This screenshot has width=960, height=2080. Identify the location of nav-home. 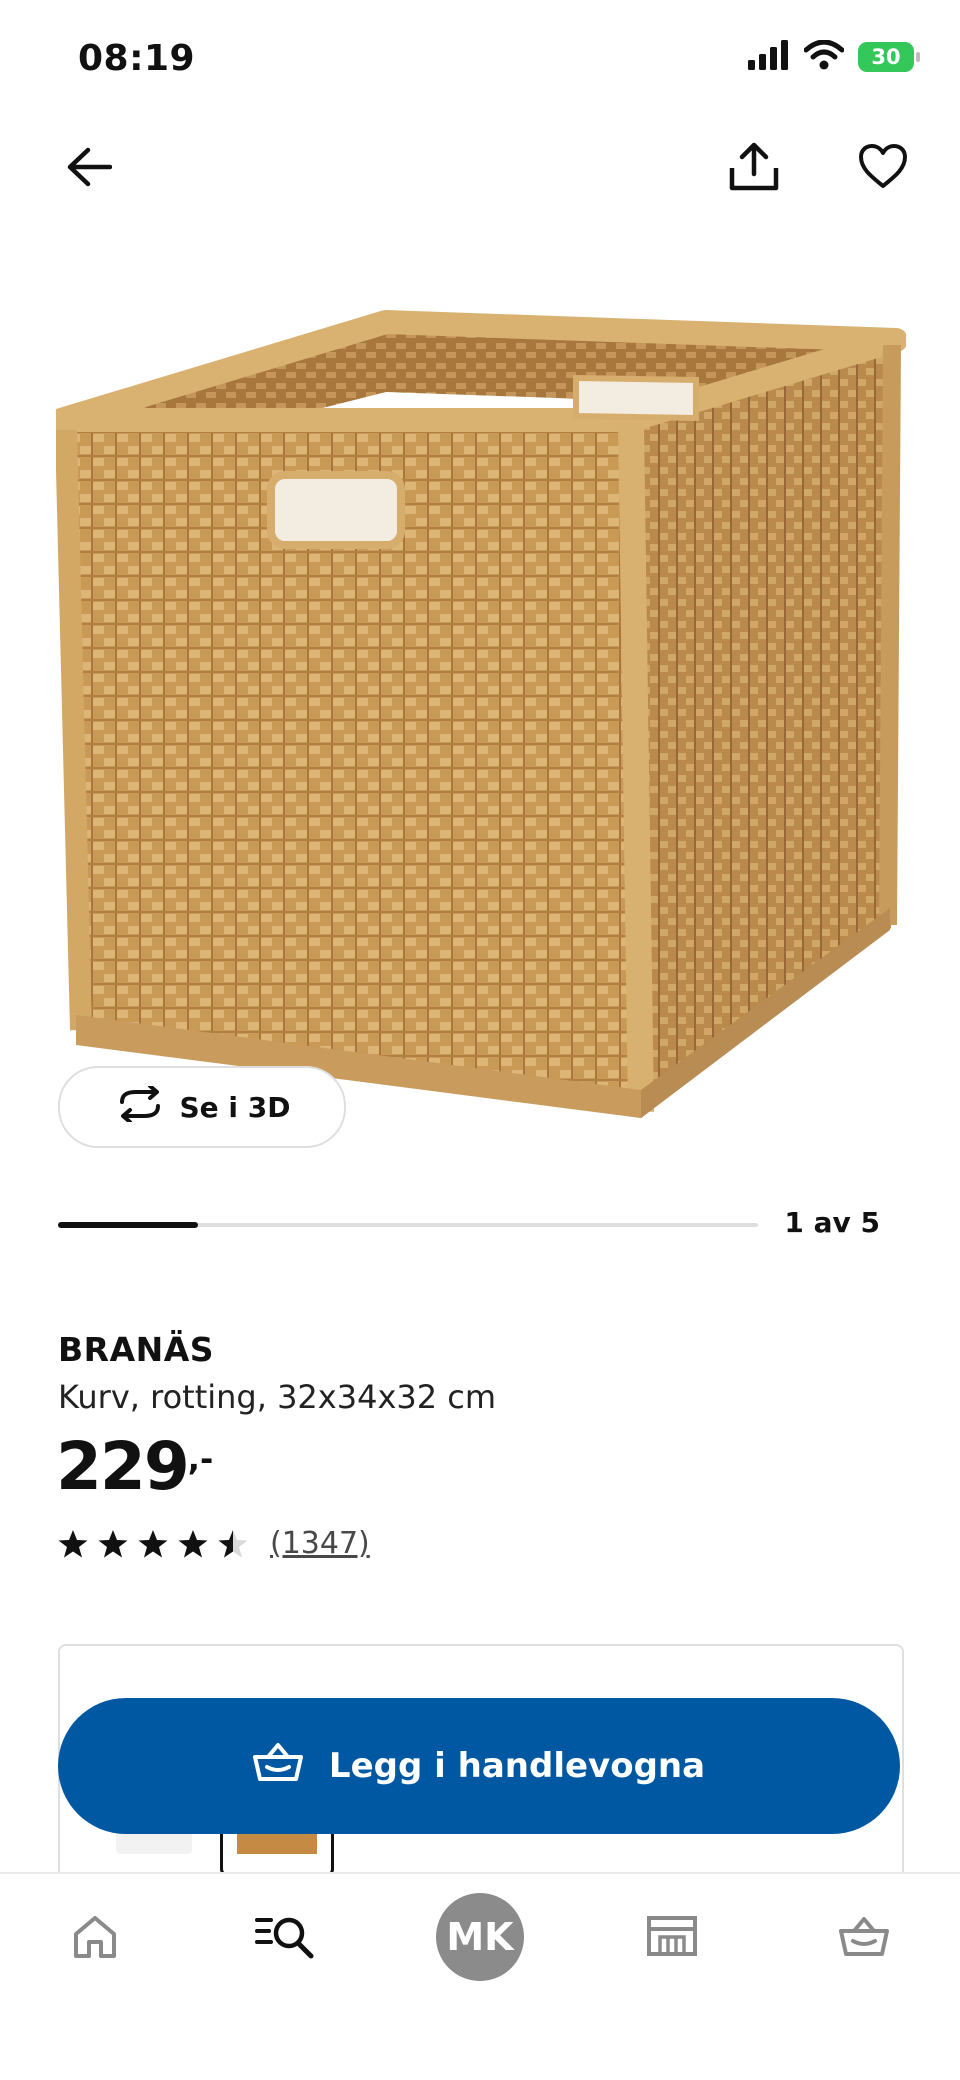
(95, 1938).